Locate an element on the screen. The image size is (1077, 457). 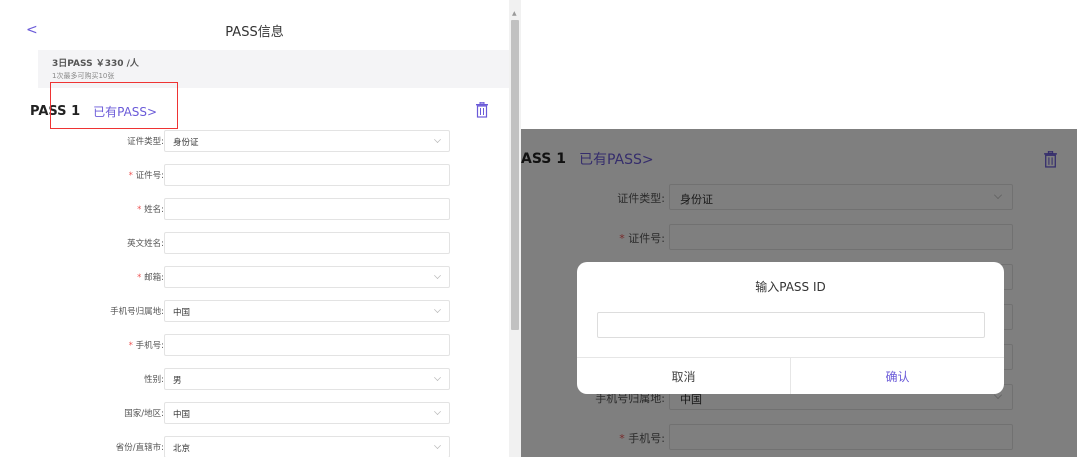
form-row: * 邮箱: is located at coordinates (254, 277).